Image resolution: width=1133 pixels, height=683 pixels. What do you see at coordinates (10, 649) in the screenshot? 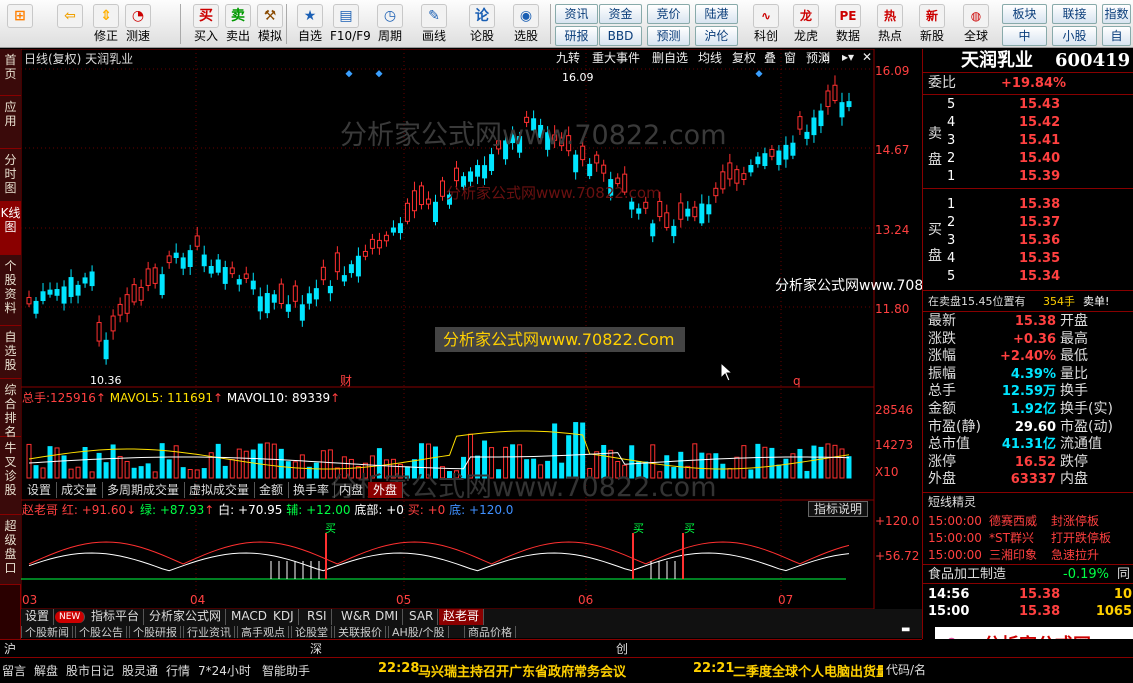
I see `index-sh: 沪` at bounding box center [10, 649].